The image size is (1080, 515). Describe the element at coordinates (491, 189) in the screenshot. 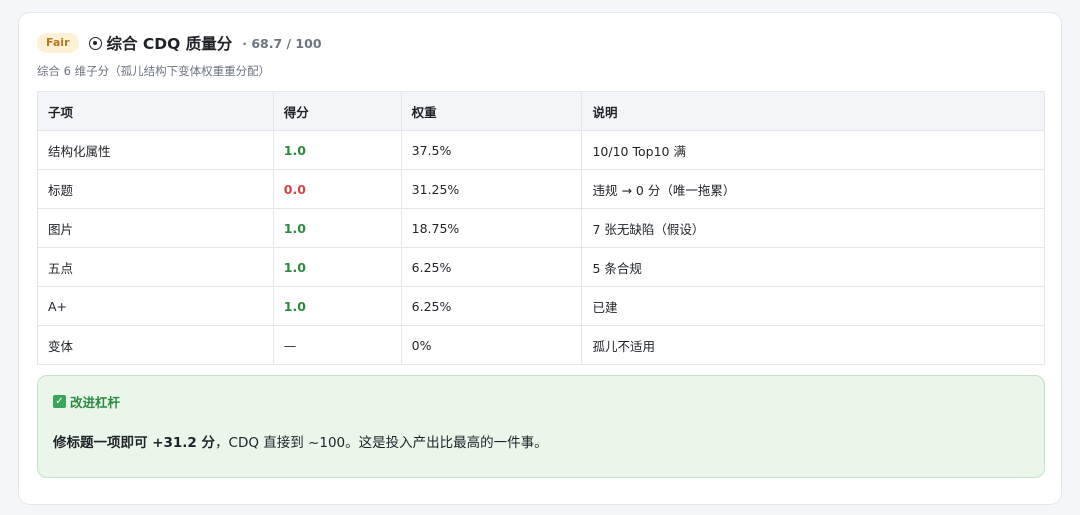

I see `row-weight: 31.25%` at that location.